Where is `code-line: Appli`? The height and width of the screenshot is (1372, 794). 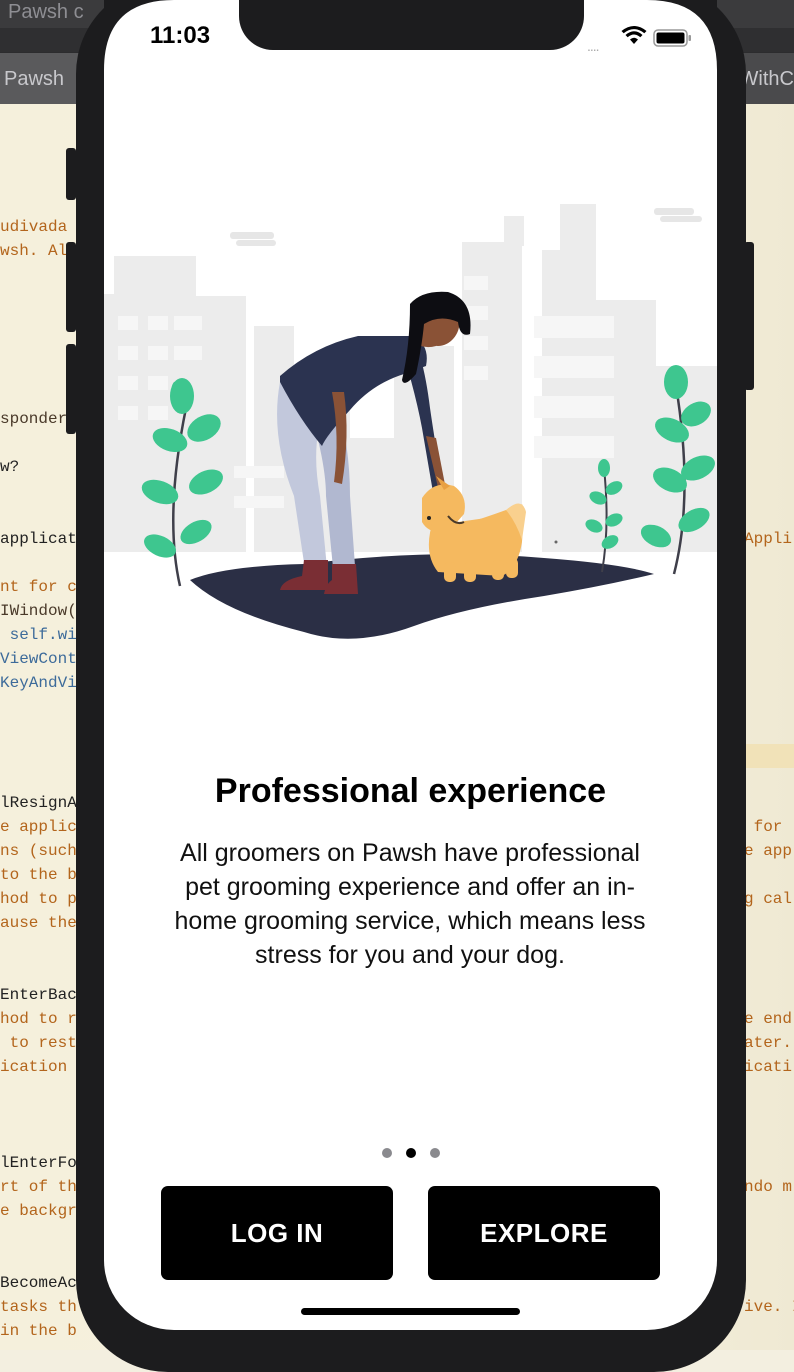
code-line: Appli is located at coordinates (768, 539).